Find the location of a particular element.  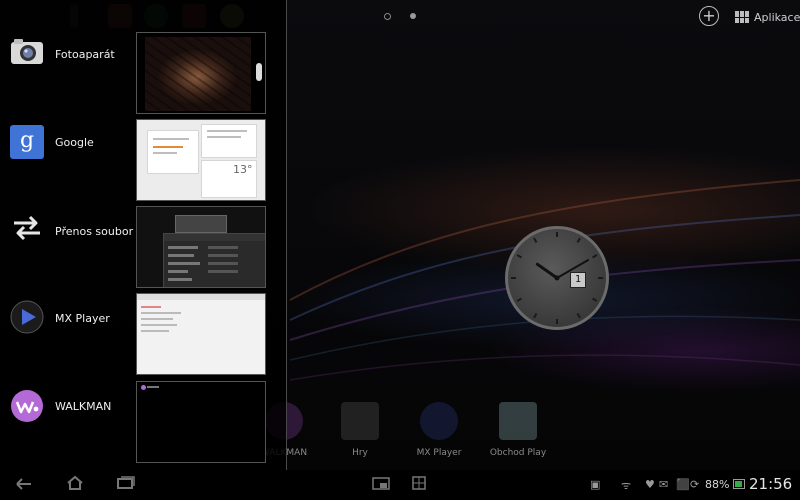

apps-button: Aplikace is located at coordinates (767, 17).